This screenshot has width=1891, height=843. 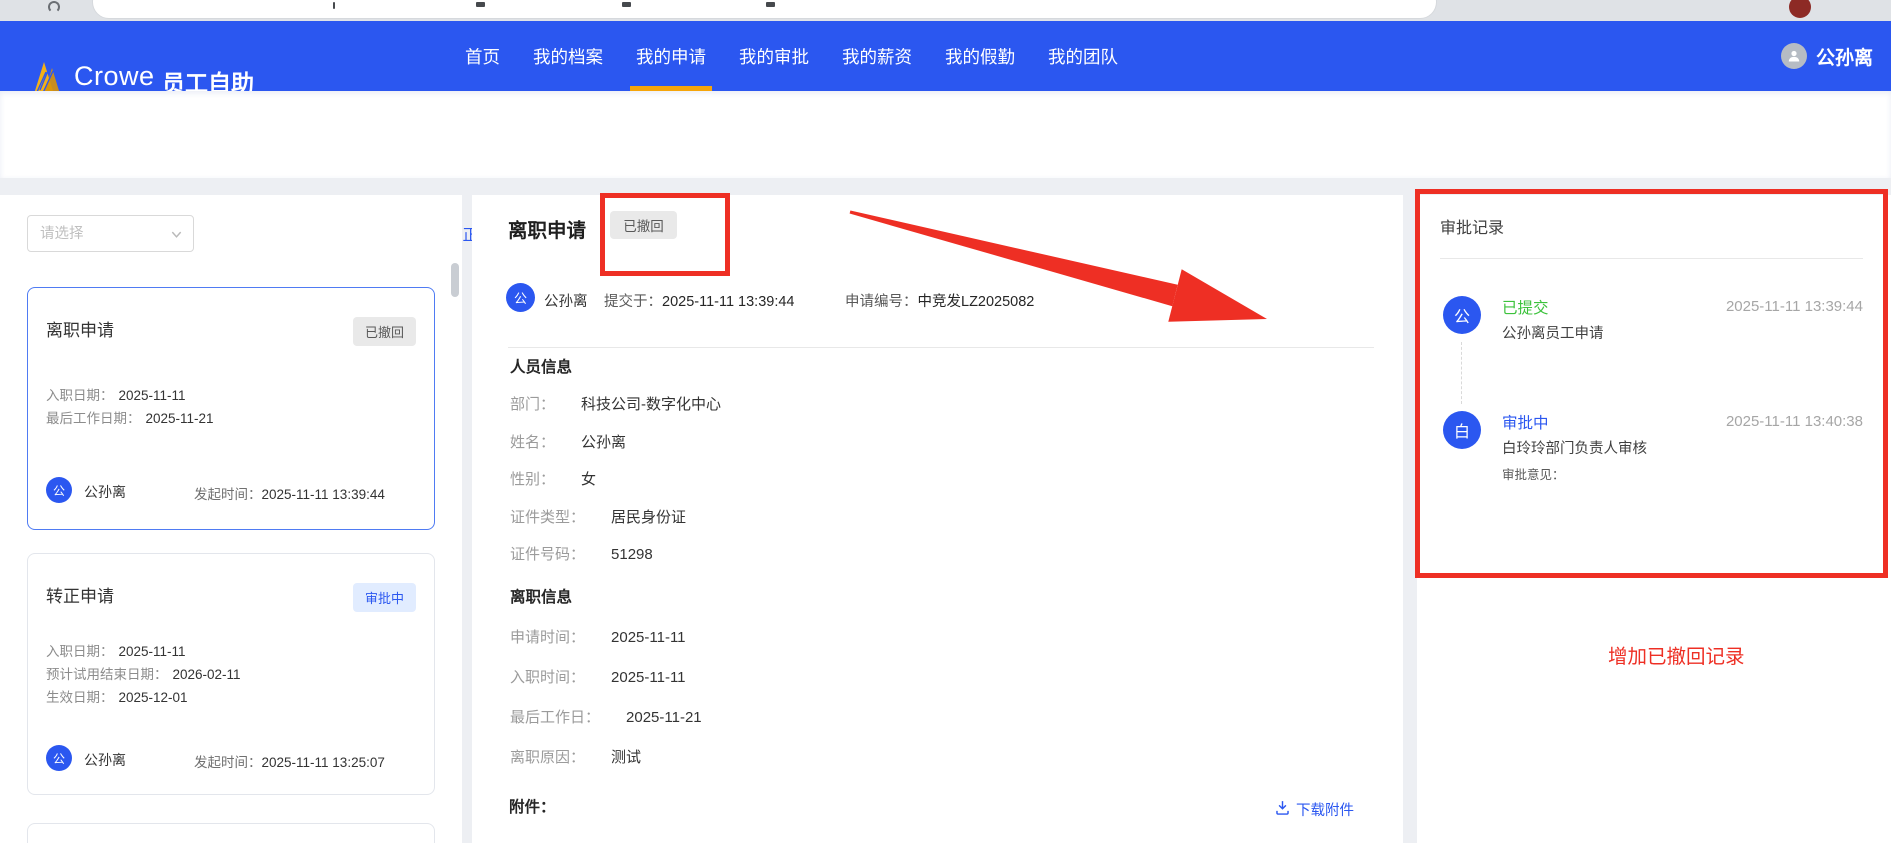 I want to click on field-label: 最后工作日期：, so click(x=93, y=418).